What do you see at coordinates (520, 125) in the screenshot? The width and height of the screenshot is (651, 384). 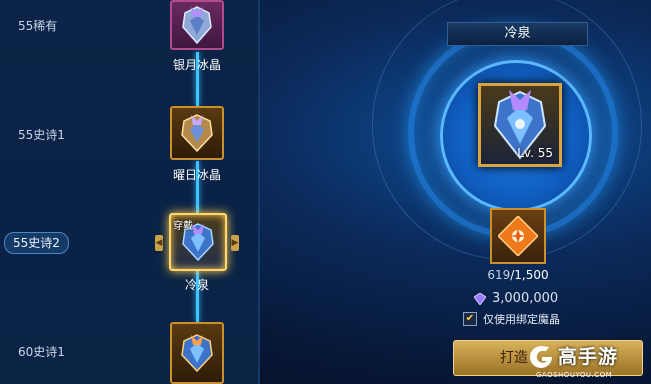 I see `selected-item-display: Lv. 55` at bounding box center [520, 125].